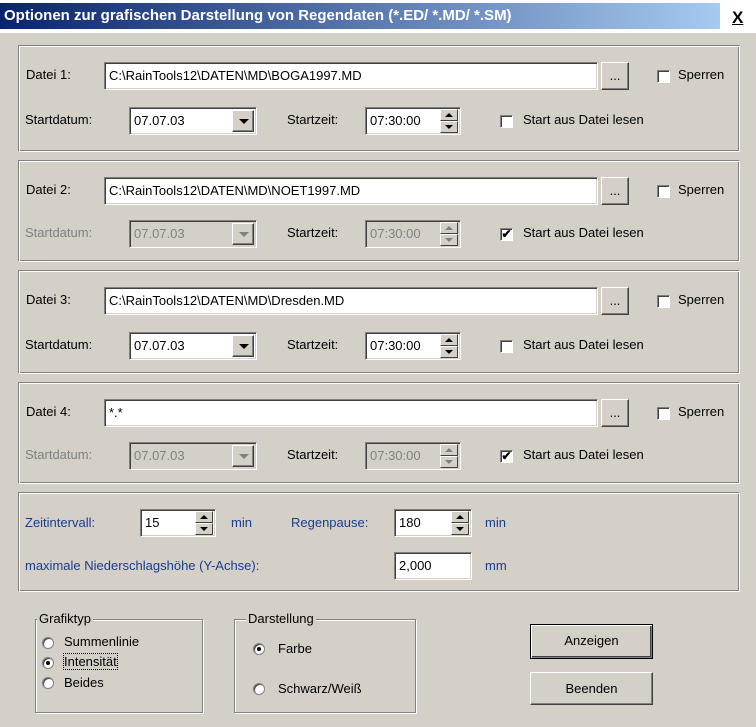 The width and height of the screenshot is (756, 727). I want to click on max-height-unit: mm, so click(496, 565).